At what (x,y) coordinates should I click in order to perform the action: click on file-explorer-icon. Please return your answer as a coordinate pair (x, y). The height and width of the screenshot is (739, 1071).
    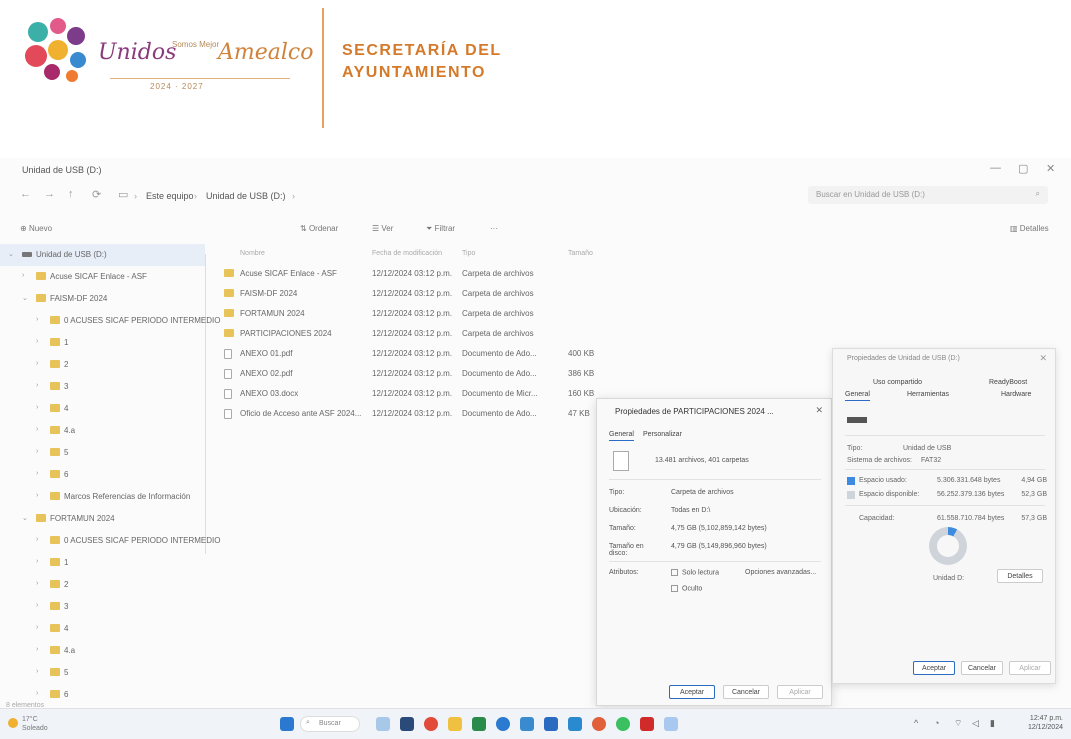
    Looking at the image, I should click on (455, 724).